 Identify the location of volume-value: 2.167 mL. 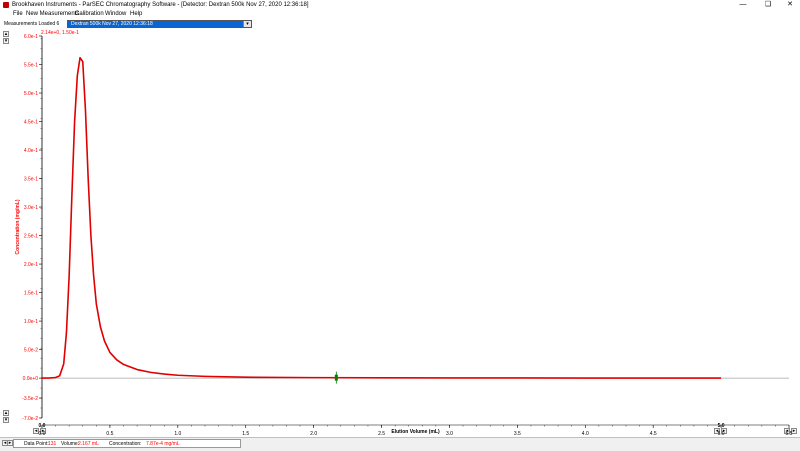
(88, 444).